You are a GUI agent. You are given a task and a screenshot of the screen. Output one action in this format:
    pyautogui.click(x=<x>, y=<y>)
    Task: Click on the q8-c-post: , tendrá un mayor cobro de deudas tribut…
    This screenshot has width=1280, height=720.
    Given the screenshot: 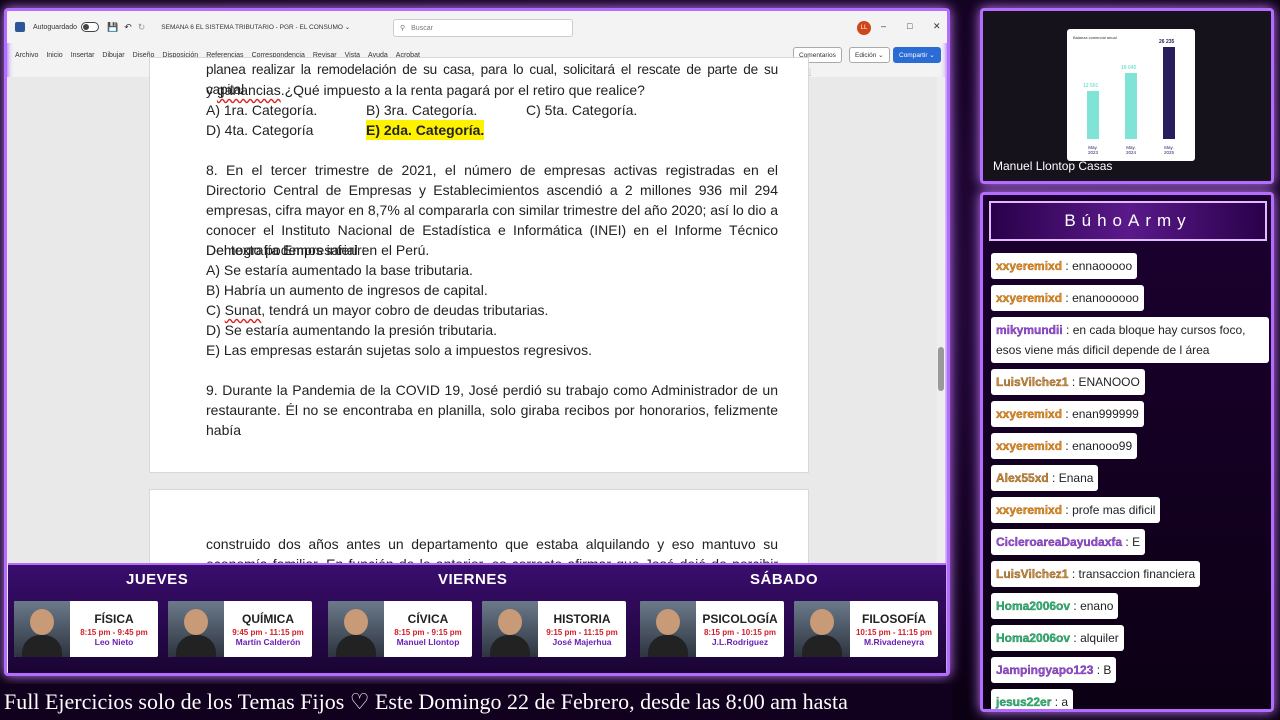 What is the action you would take?
    pyautogui.click(x=405, y=310)
    